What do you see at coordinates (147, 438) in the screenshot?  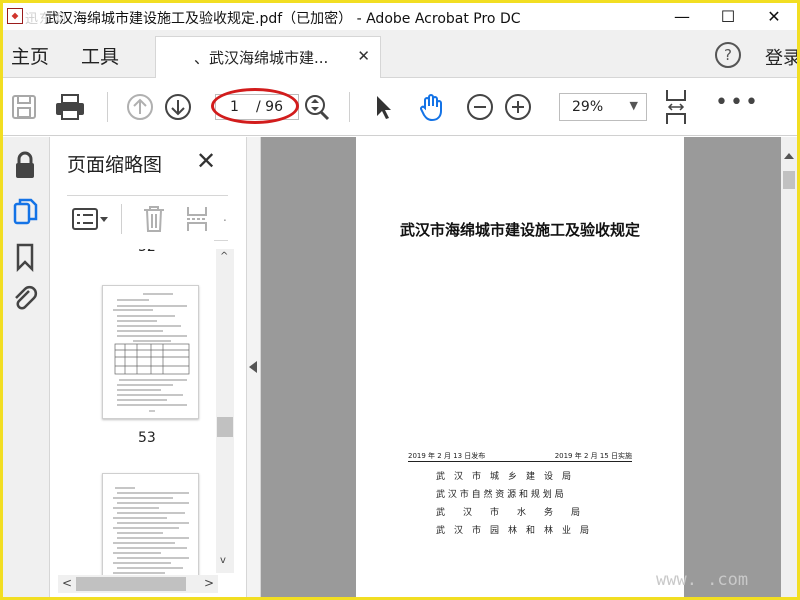 I see `page-number-label: 53` at bounding box center [147, 438].